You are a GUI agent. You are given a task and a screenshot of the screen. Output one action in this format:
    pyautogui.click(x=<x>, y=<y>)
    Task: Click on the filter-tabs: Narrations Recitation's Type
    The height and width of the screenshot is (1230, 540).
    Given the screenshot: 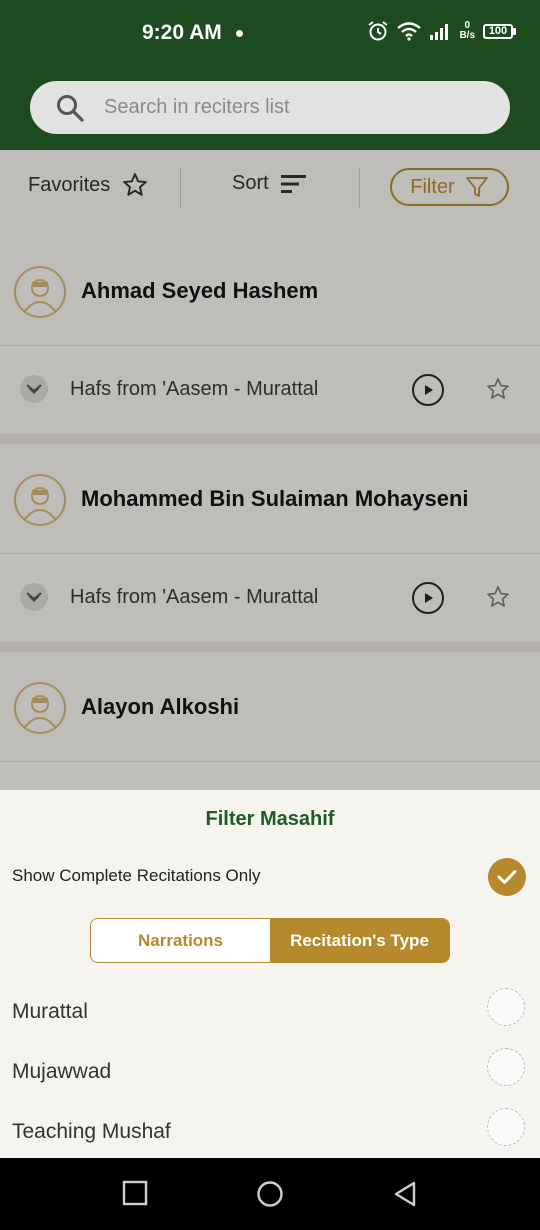 What is the action you would take?
    pyautogui.click(x=270, y=940)
    